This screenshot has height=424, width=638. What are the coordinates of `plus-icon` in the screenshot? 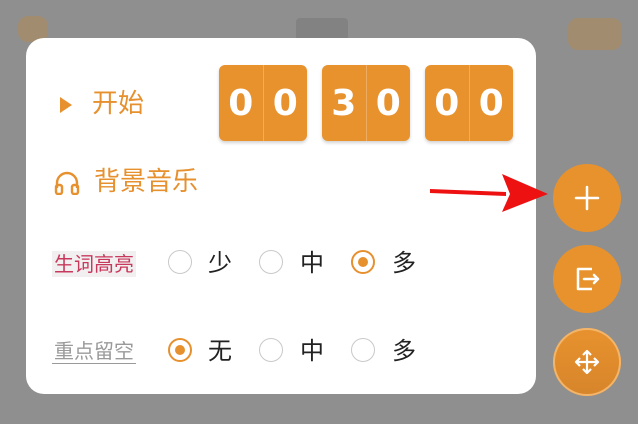 It's located at (587, 198).